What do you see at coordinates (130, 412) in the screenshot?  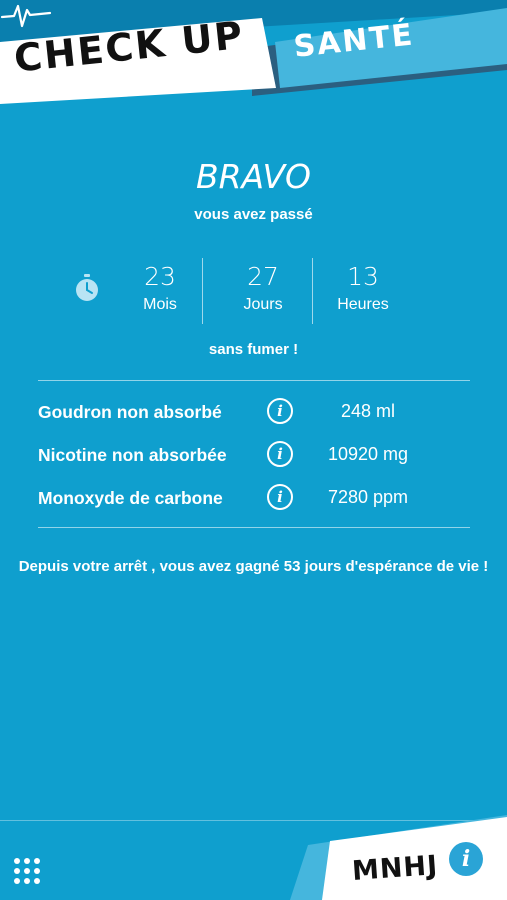 I see `stat-label: Goudron non absorbé` at bounding box center [130, 412].